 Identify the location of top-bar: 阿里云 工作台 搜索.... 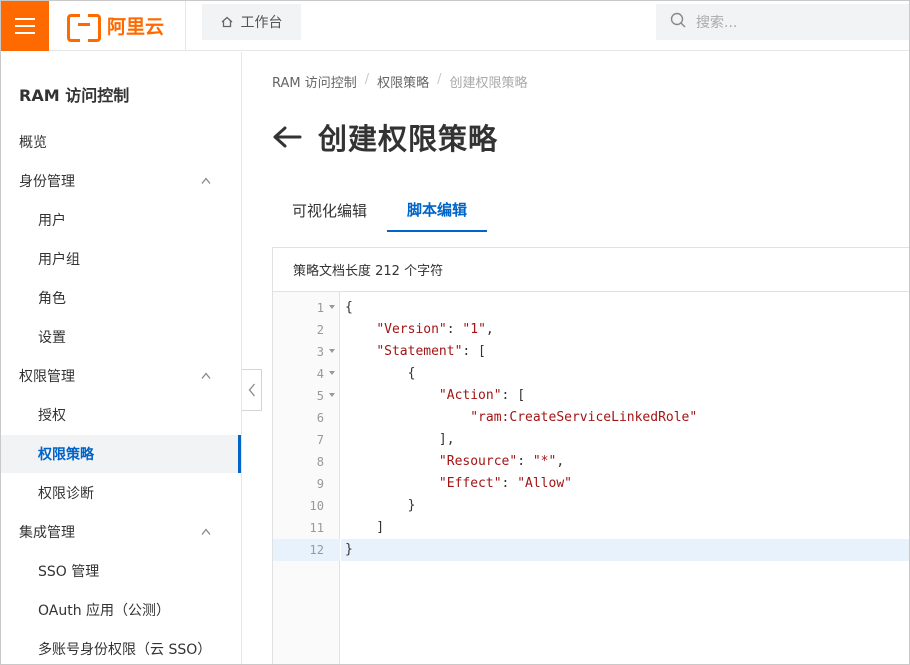
(455, 26).